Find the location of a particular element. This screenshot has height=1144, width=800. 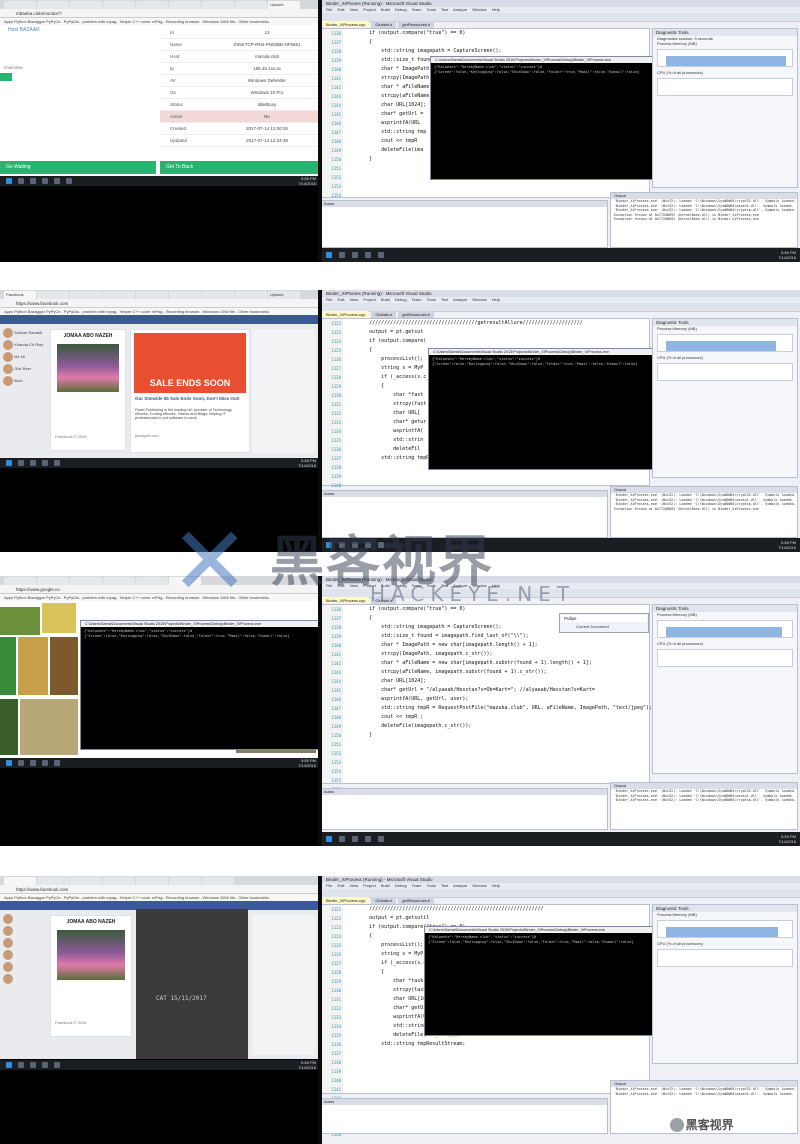

friend-row: Ghir Beer is located at coordinates (22, 369).